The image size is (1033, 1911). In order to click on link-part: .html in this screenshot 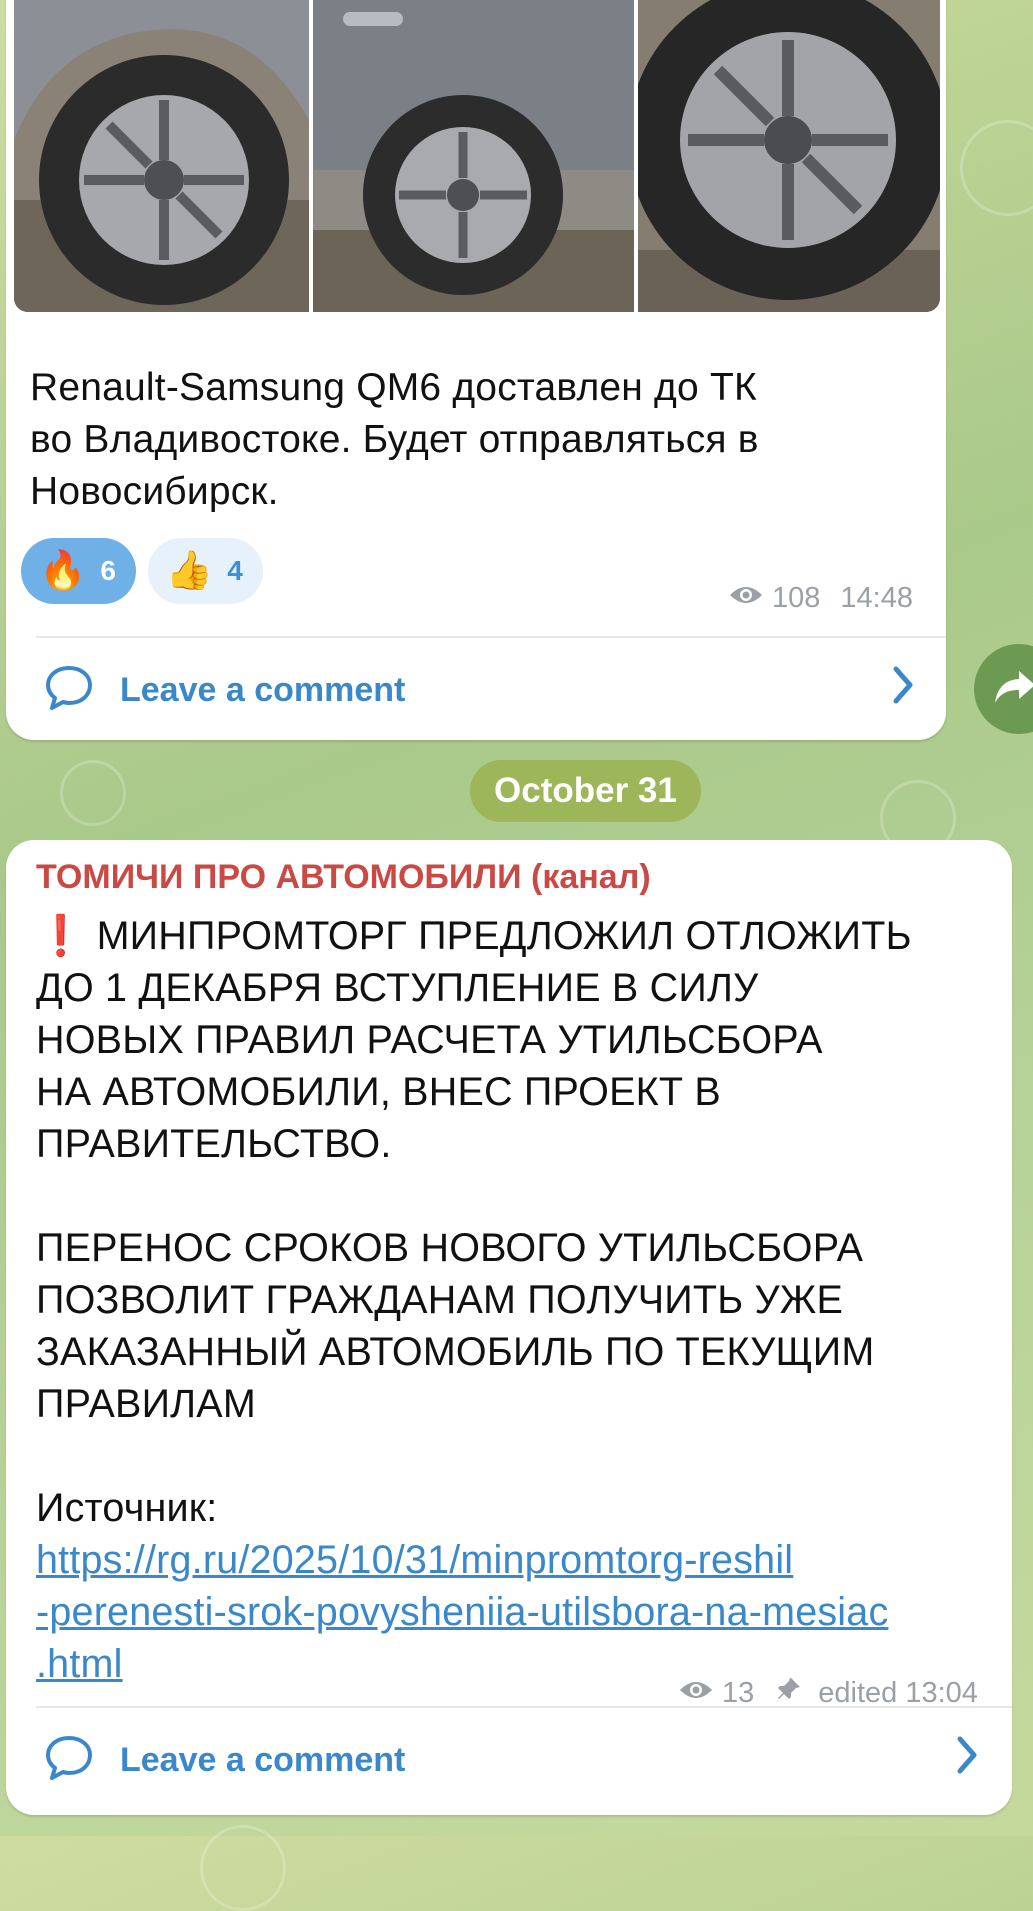, I will do `click(79, 1664)`.